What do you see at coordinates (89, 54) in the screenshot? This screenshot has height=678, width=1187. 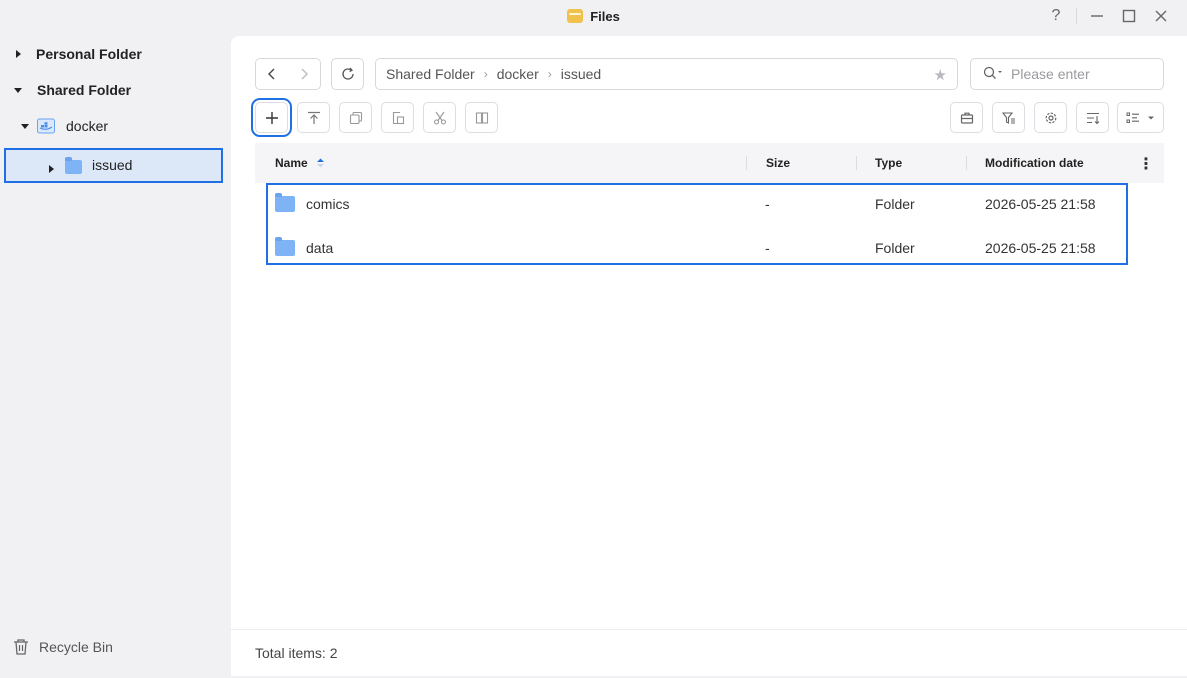 I see `tree-label-personal-folder: Personal Folder` at bounding box center [89, 54].